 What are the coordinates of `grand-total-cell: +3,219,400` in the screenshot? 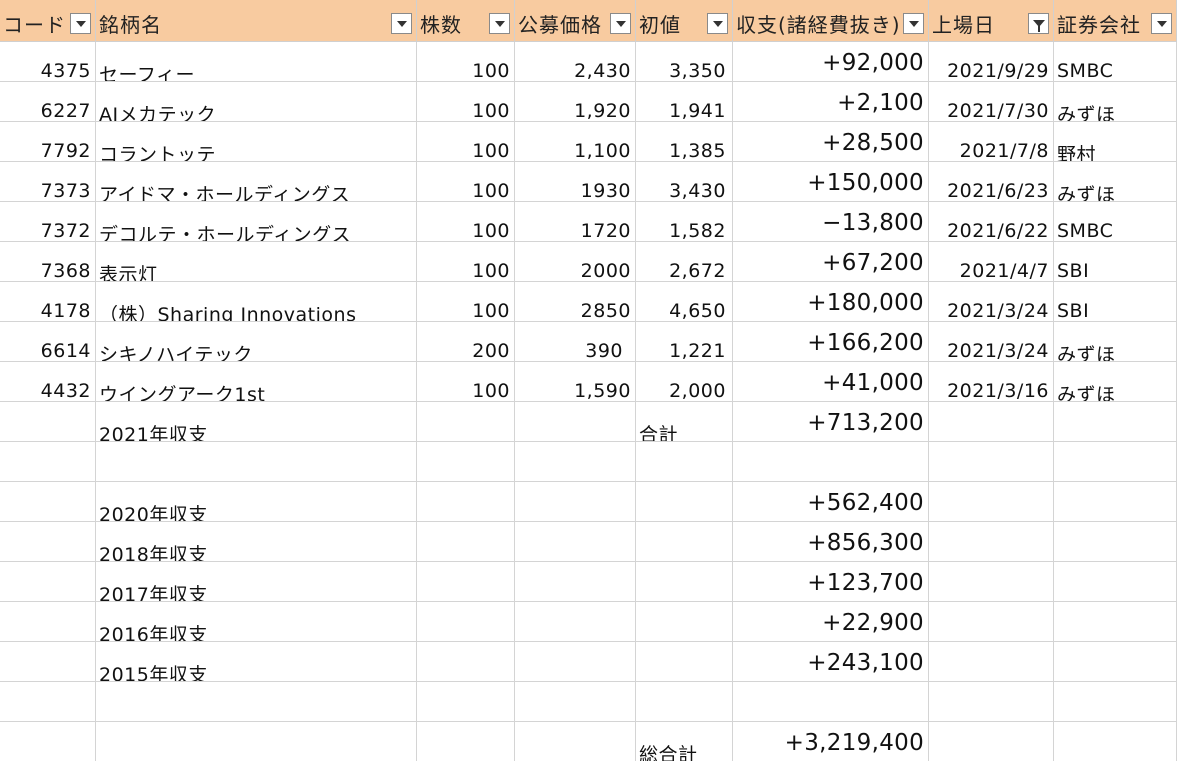 It's located at (831, 741).